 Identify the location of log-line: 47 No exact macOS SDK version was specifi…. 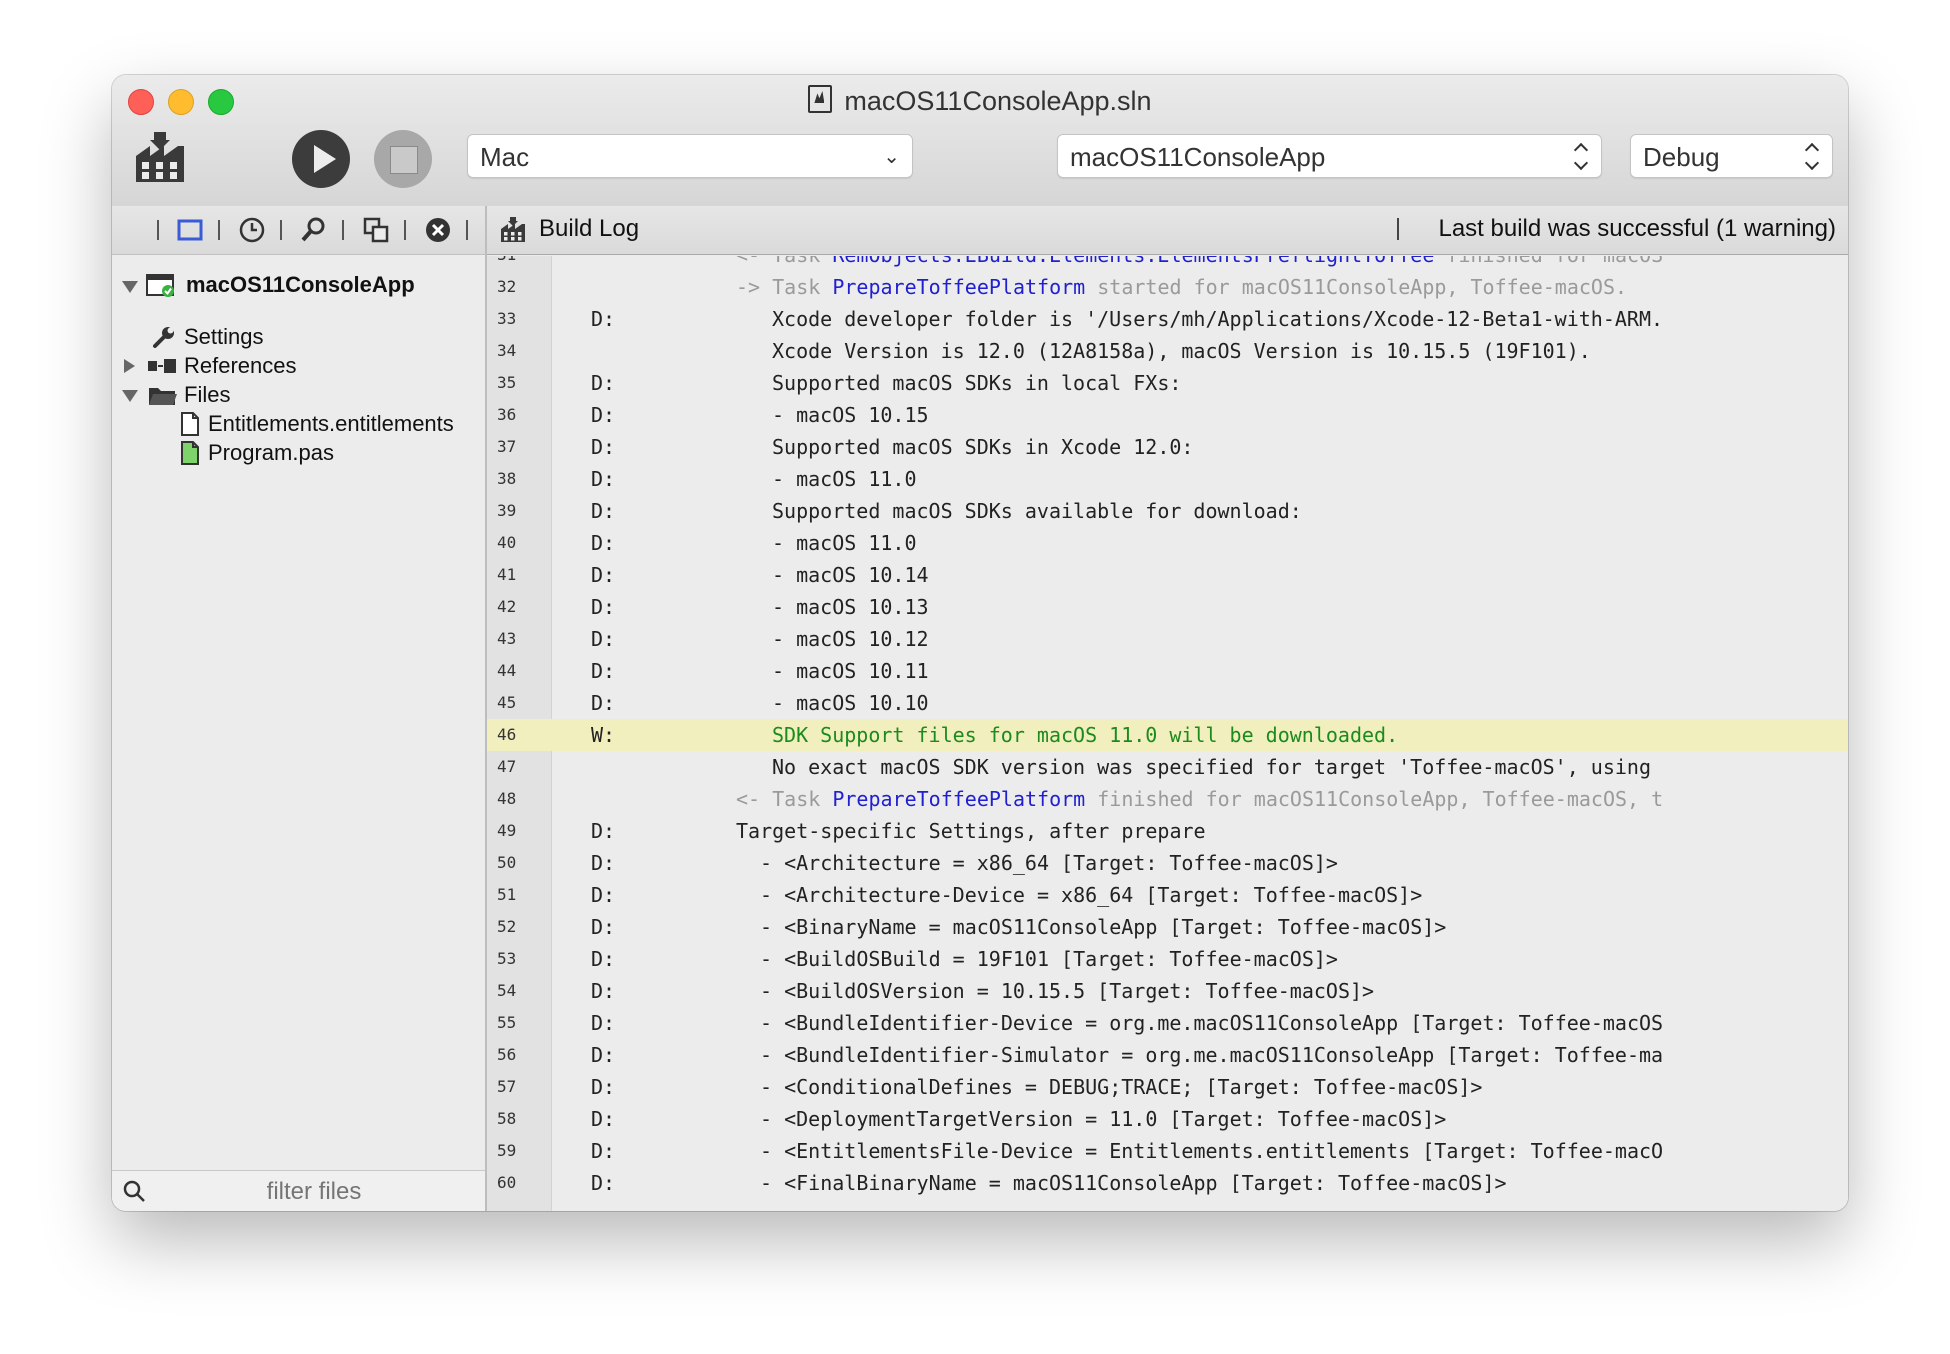
(1167, 767).